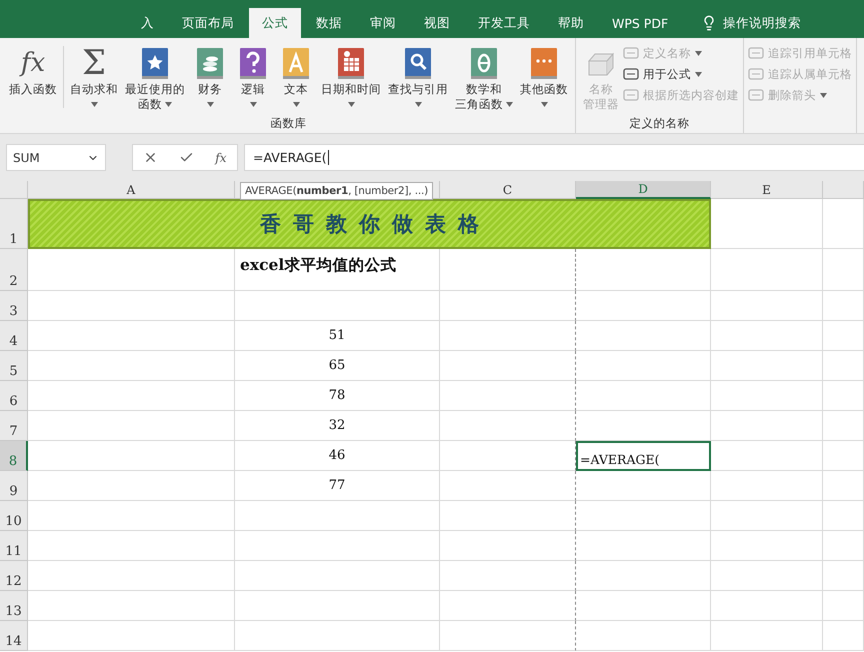  I want to click on table-cell: 77, so click(337, 486).